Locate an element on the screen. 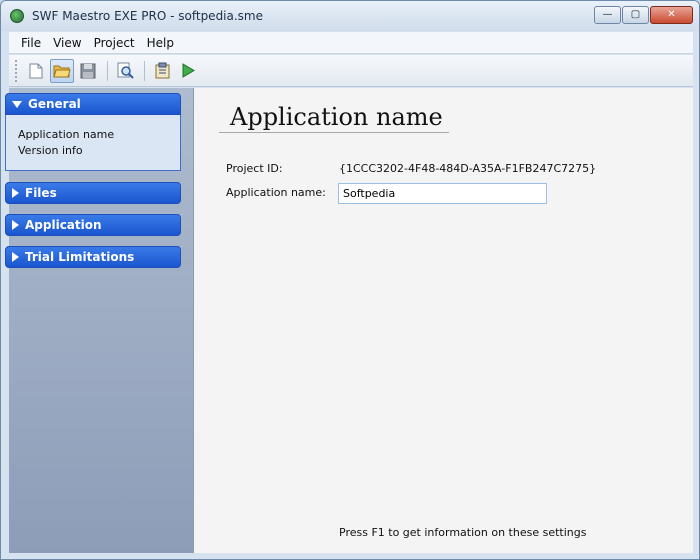  project-id-value: {1CCC3202-4F48-484D-A35A-F1FB247C7275} is located at coordinates (468, 168).